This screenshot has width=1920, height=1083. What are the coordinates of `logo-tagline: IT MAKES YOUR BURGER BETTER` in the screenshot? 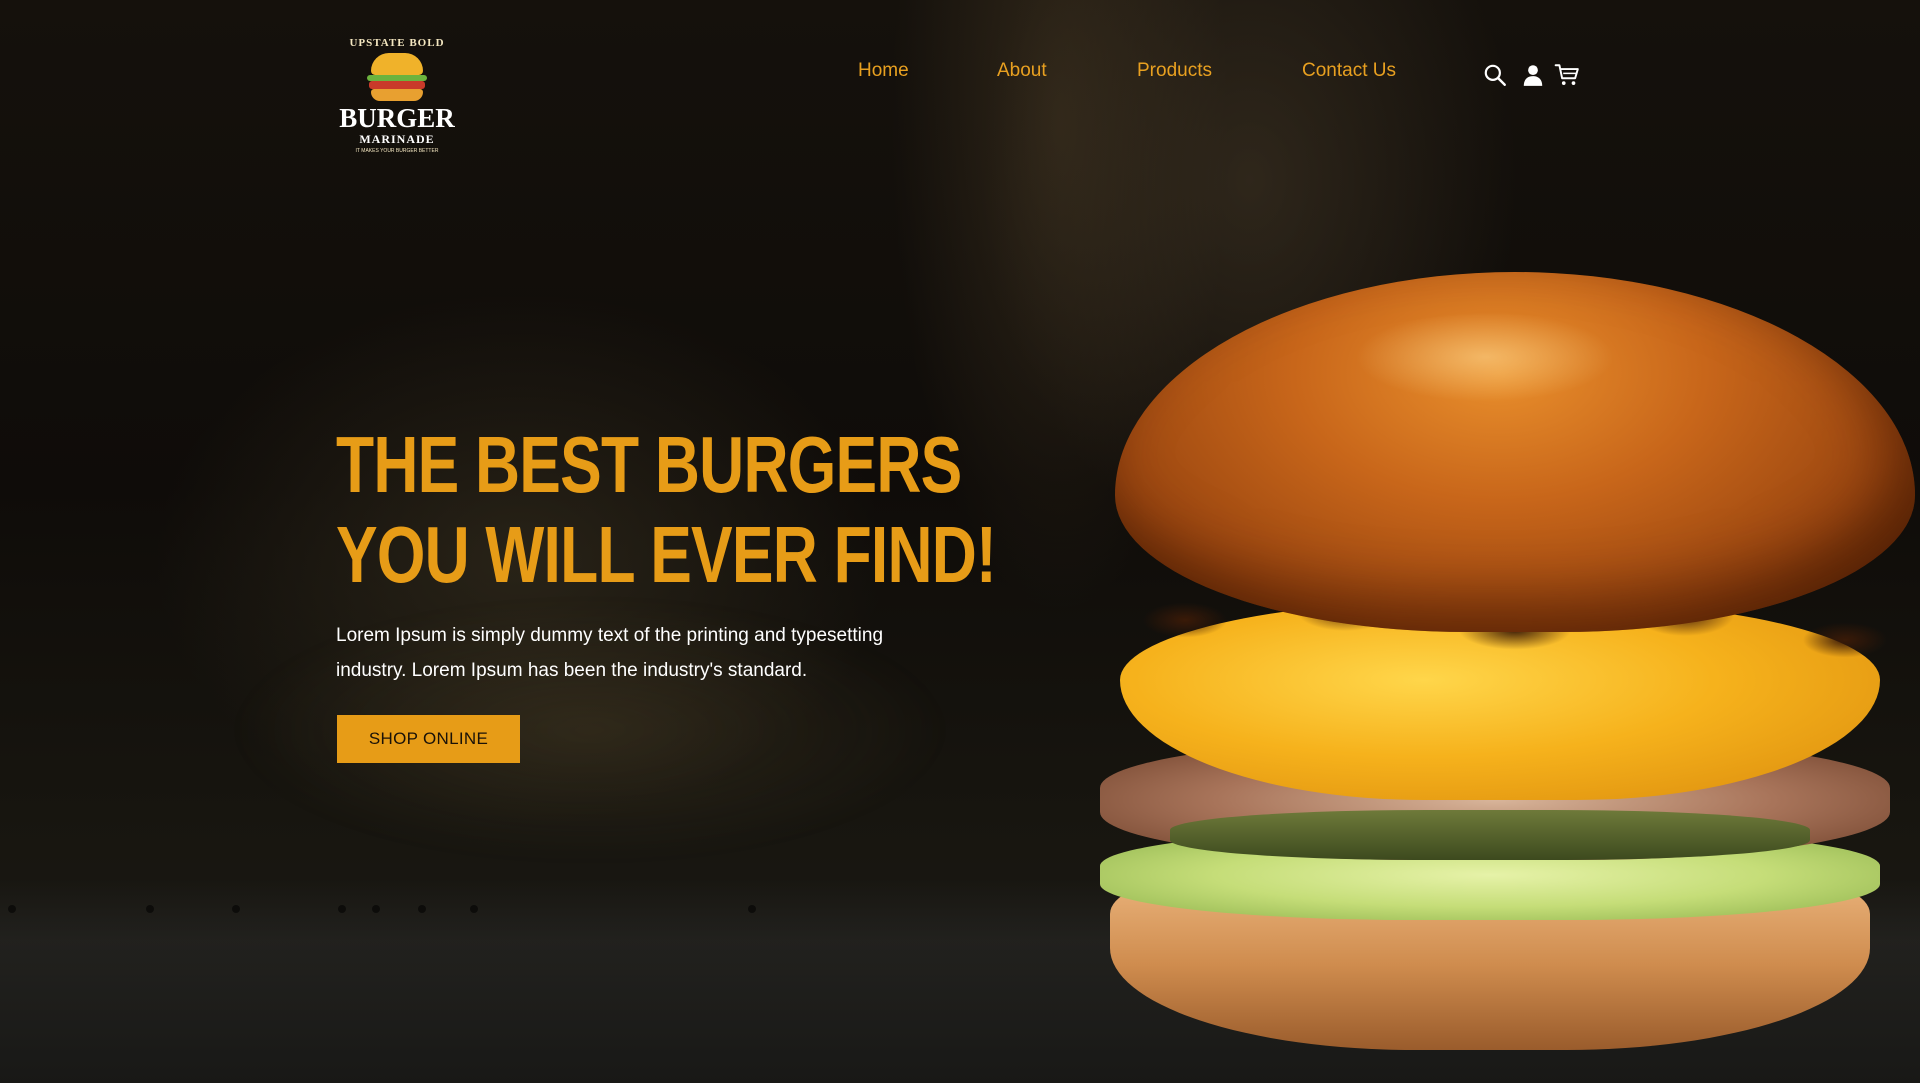 It's located at (397, 150).